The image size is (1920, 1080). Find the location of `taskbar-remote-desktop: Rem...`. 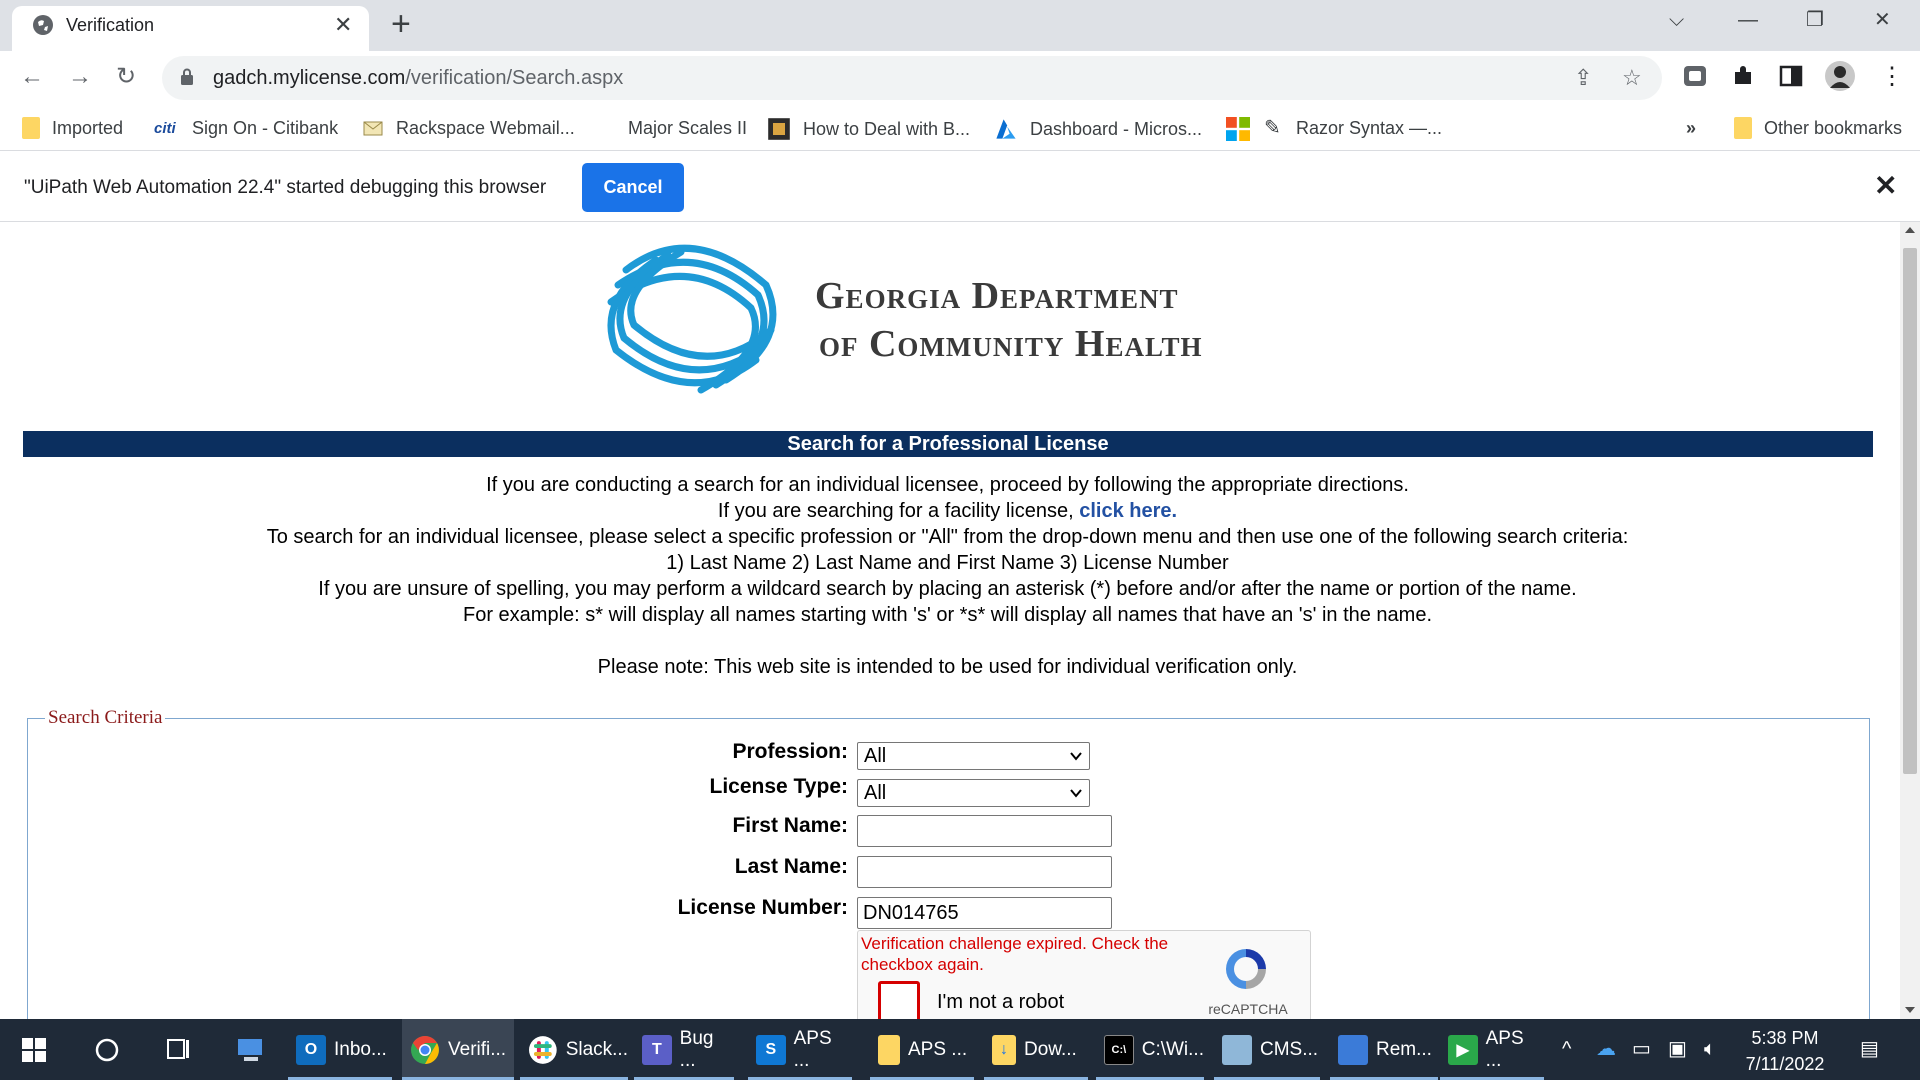

taskbar-remote-desktop: Rem... is located at coordinates (1384, 1049).